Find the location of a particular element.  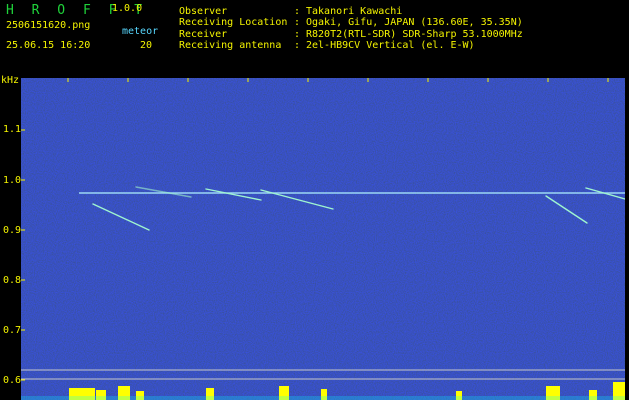

file-name: 2506151620.png is located at coordinates (48, 25).